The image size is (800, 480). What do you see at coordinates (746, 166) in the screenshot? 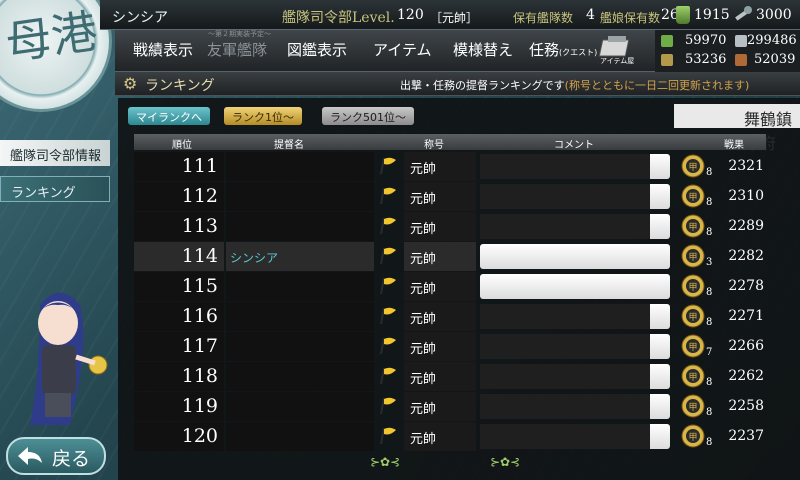
I see `score-value: 2321` at bounding box center [746, 166].